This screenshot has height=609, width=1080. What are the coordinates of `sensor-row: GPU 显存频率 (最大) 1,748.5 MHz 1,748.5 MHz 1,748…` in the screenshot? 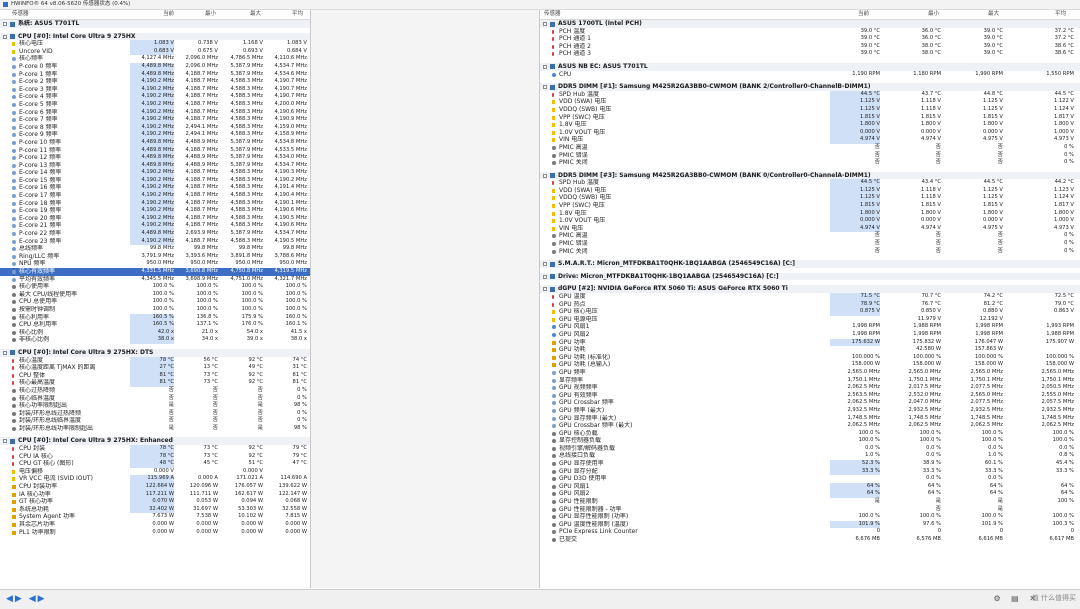 It's located at (810, 419).